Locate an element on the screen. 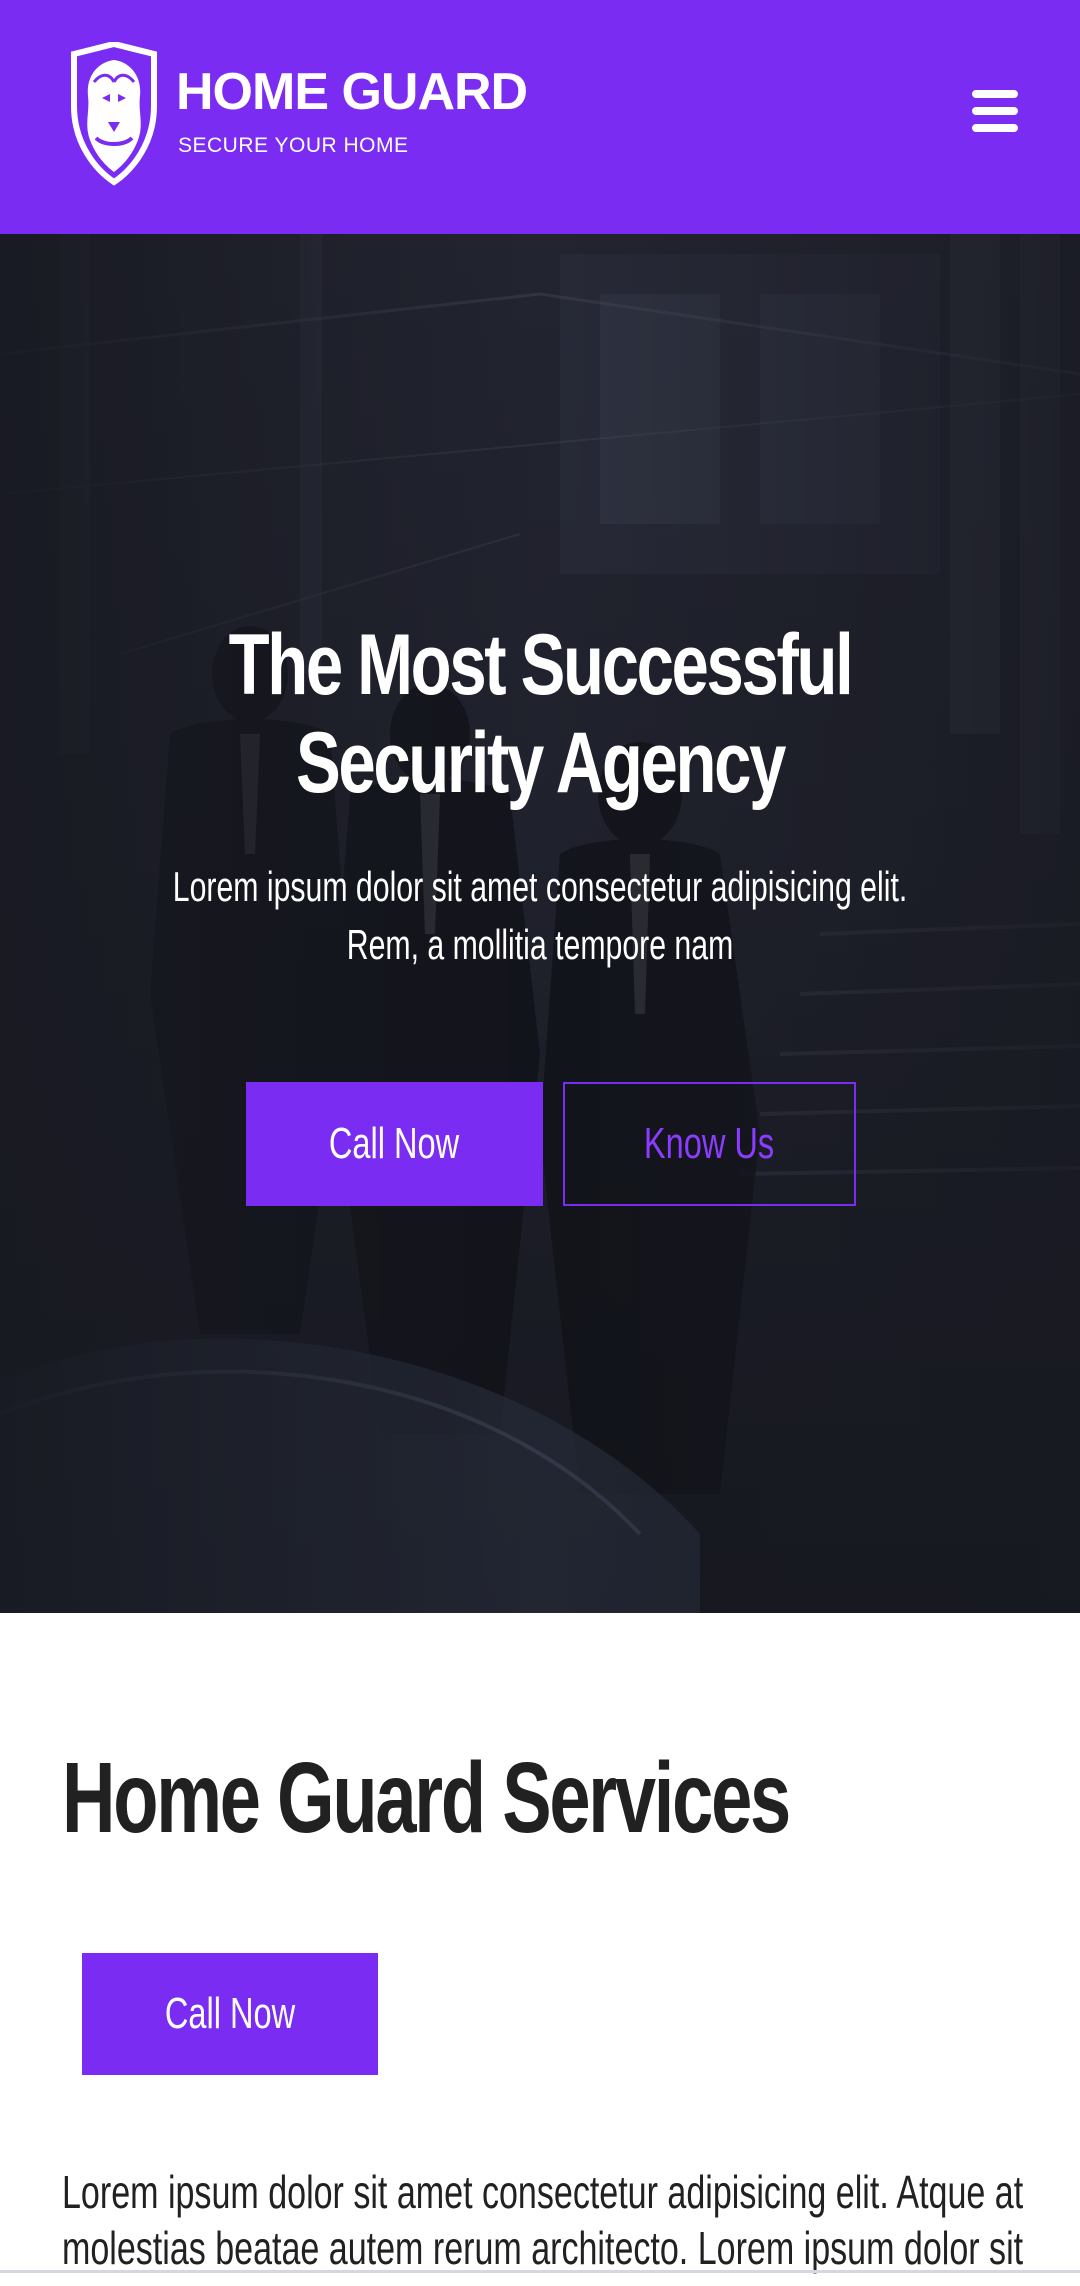  services-call-now-button: Call Now is located at coordinates (230, 2014).